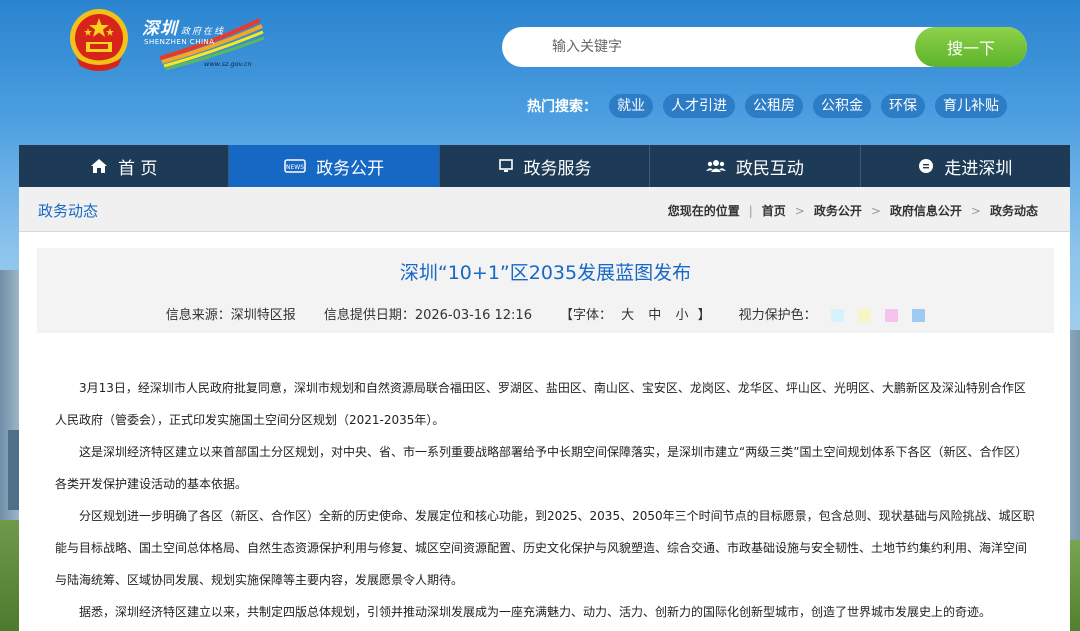 The height and width of the screenshot is (631, 1080). I want to click on site-logo: 深圳 政府在线 SHENZHEN CHINA www.sz.gov.cn, so click(202, 43).